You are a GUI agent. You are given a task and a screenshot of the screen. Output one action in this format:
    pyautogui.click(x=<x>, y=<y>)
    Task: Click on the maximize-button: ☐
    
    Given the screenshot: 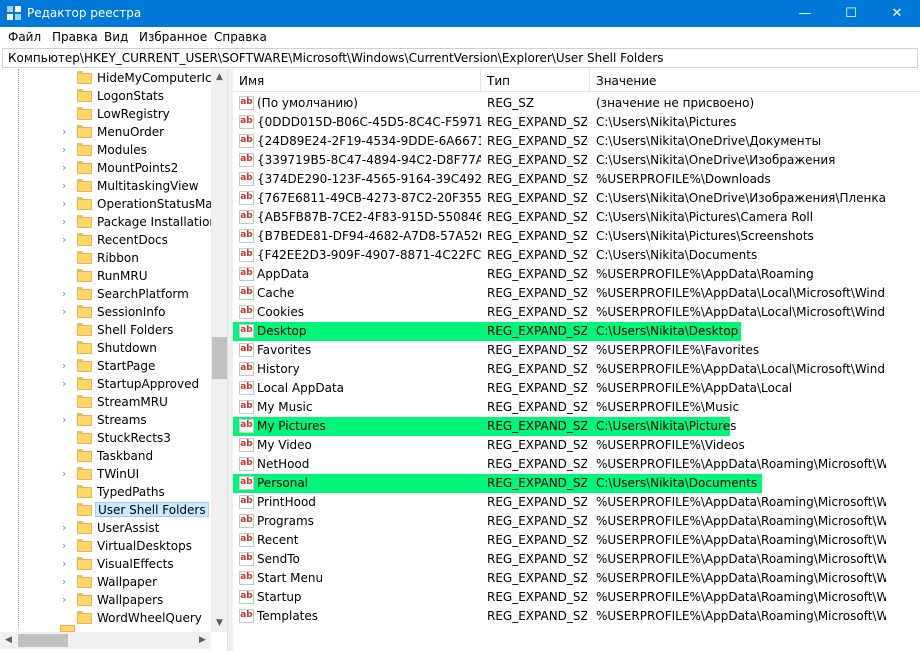 What is the action you would take?
    pyautogui.click(x=851, y=13)
    